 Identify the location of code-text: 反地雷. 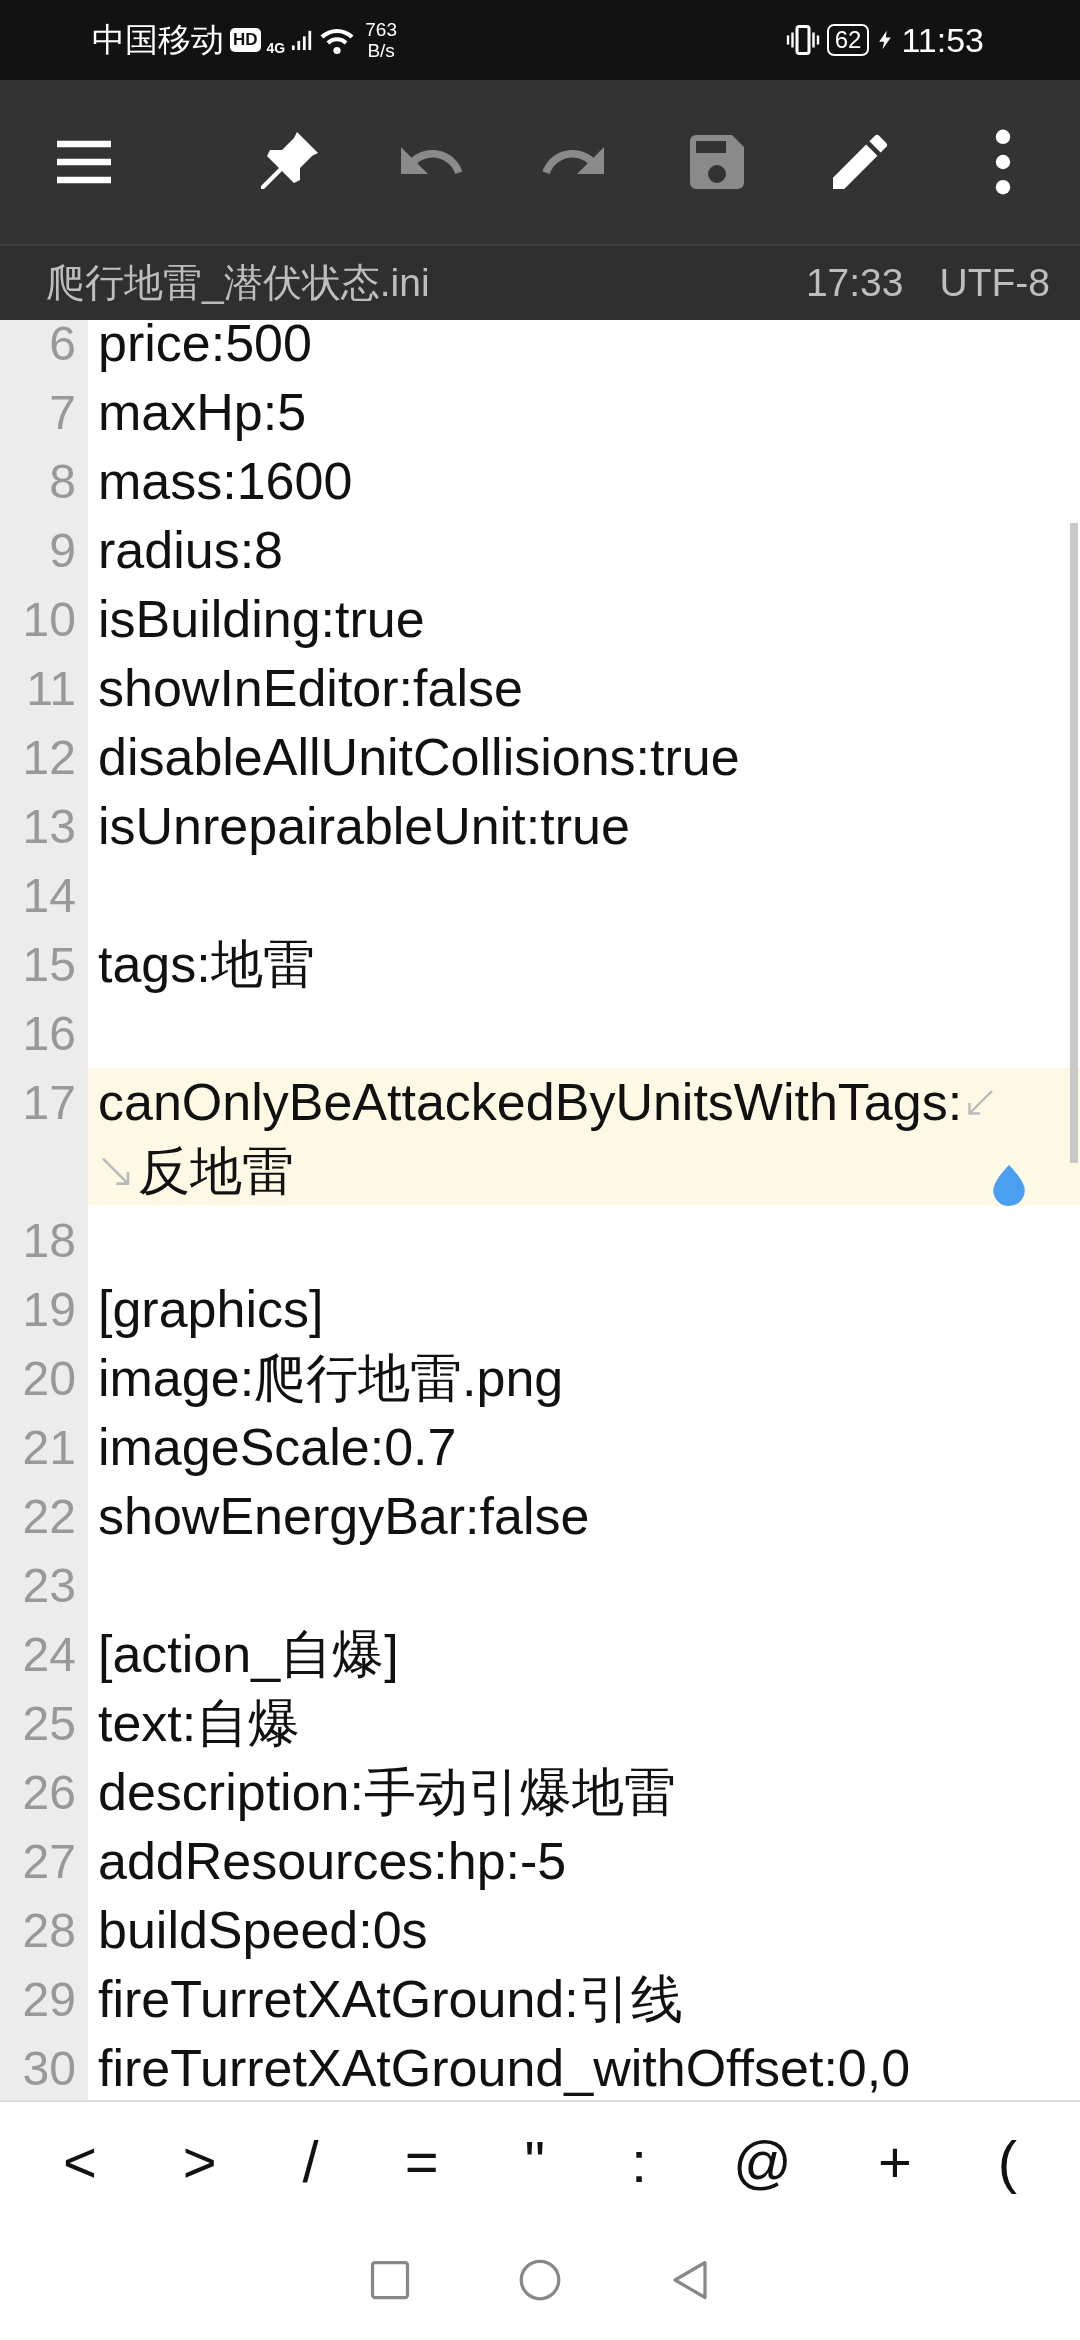
(216, 1171).